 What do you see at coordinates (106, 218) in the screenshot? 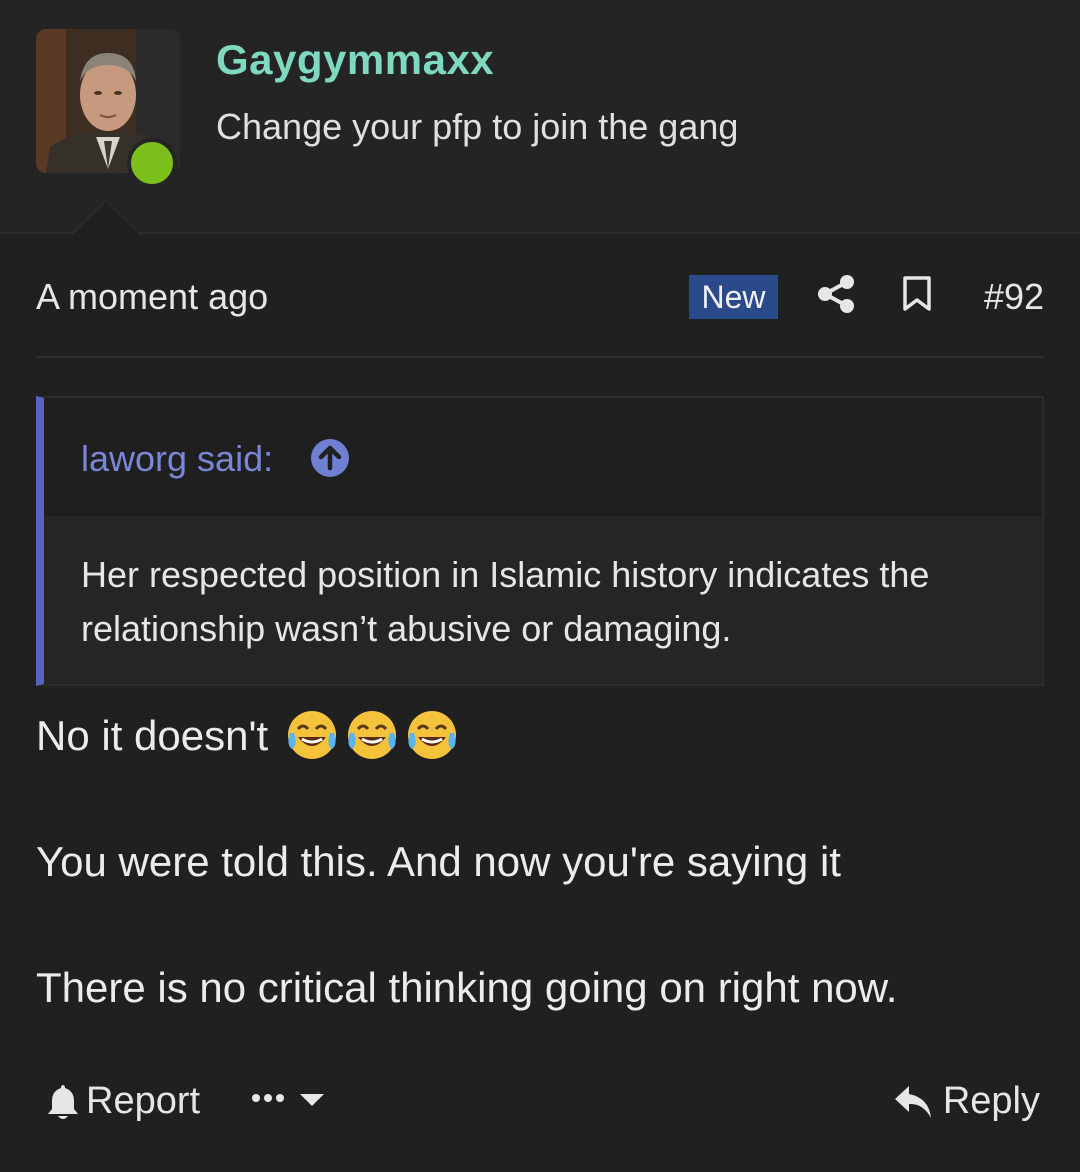
I see `header-pointer` at bounding box center [106, 218].